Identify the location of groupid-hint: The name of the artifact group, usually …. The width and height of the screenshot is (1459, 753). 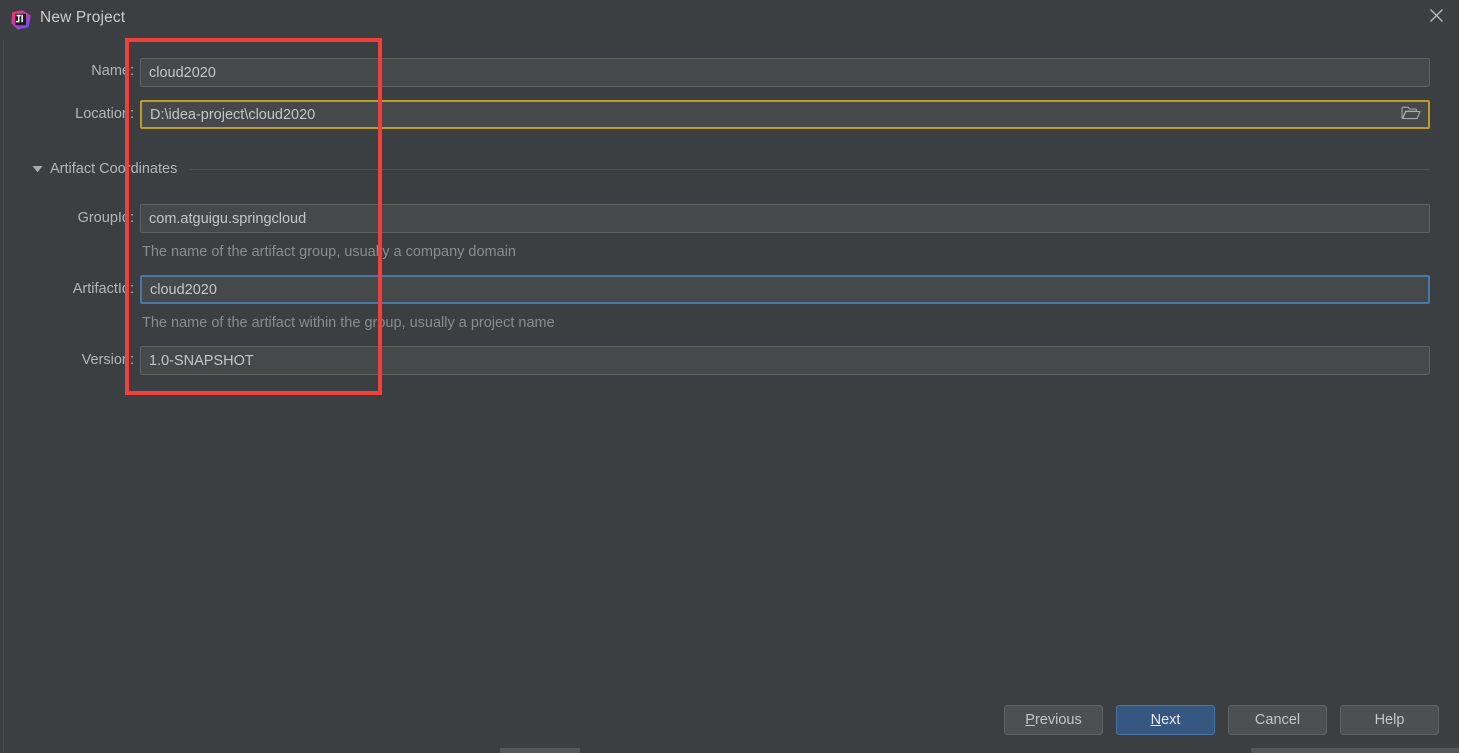
(329, 252).